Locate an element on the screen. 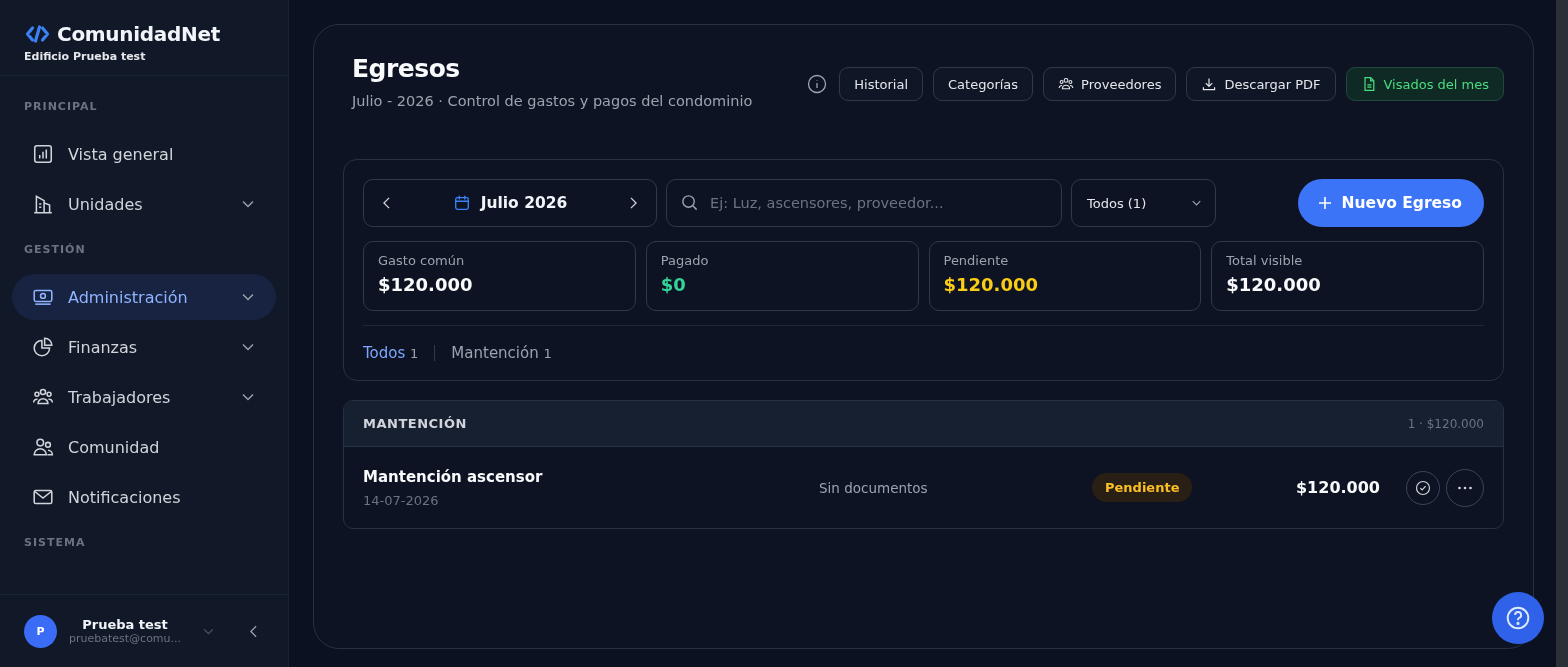 Image resolution: width=1568 pixels, height=667 pixels. nav-item: Finanzas is located at coordinates (144, 347).